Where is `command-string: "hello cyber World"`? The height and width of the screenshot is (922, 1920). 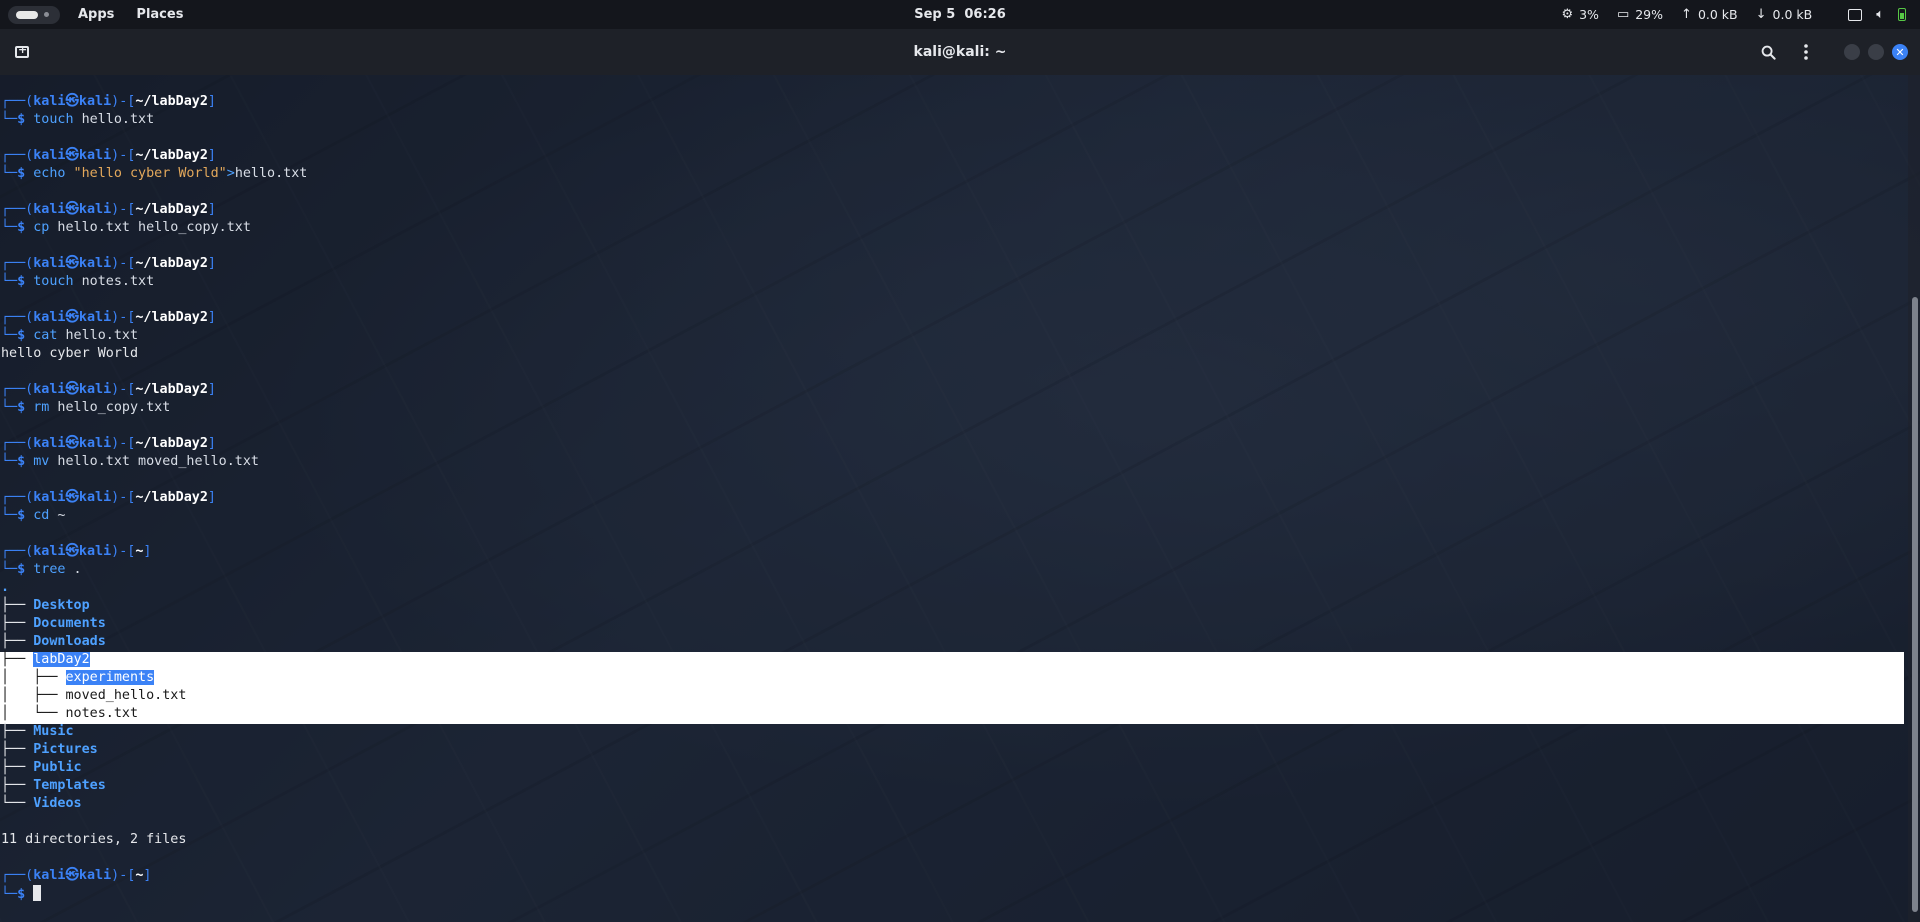 command-string: "hello cyber World" is located at coordinates (146, 173).